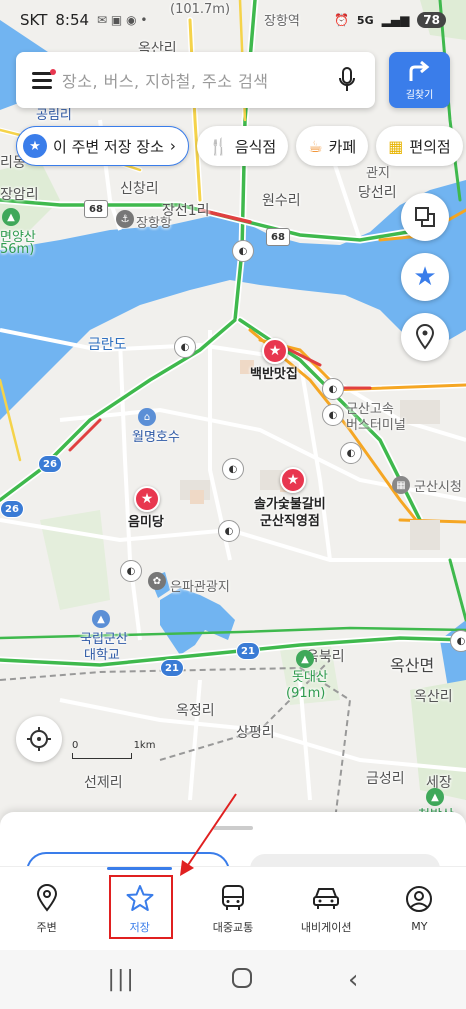  Describe the element at coordinates (101, 619) in the screenshot. I see `university-poi-icon: ▲` at that location.